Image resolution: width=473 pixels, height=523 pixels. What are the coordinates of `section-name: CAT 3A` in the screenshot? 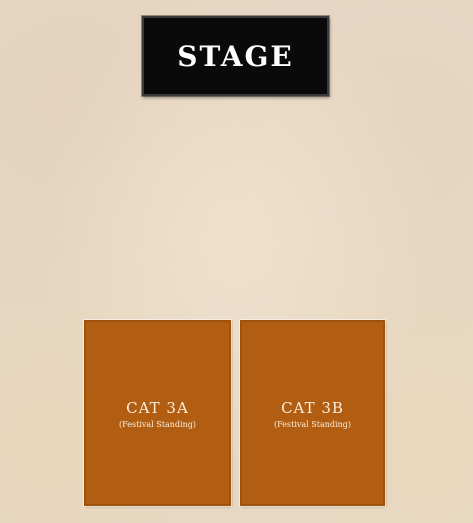 It's located at (157, 408).